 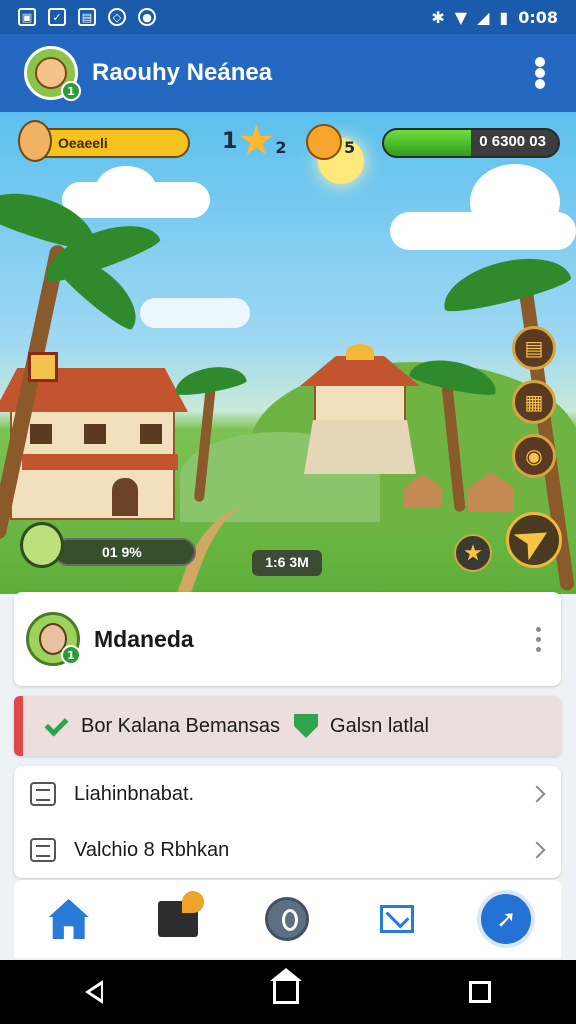 What do you see at coordinates (53, 639) in the screenshot?
I see `profile-avatar: 1` at bounding box center [53, 639].